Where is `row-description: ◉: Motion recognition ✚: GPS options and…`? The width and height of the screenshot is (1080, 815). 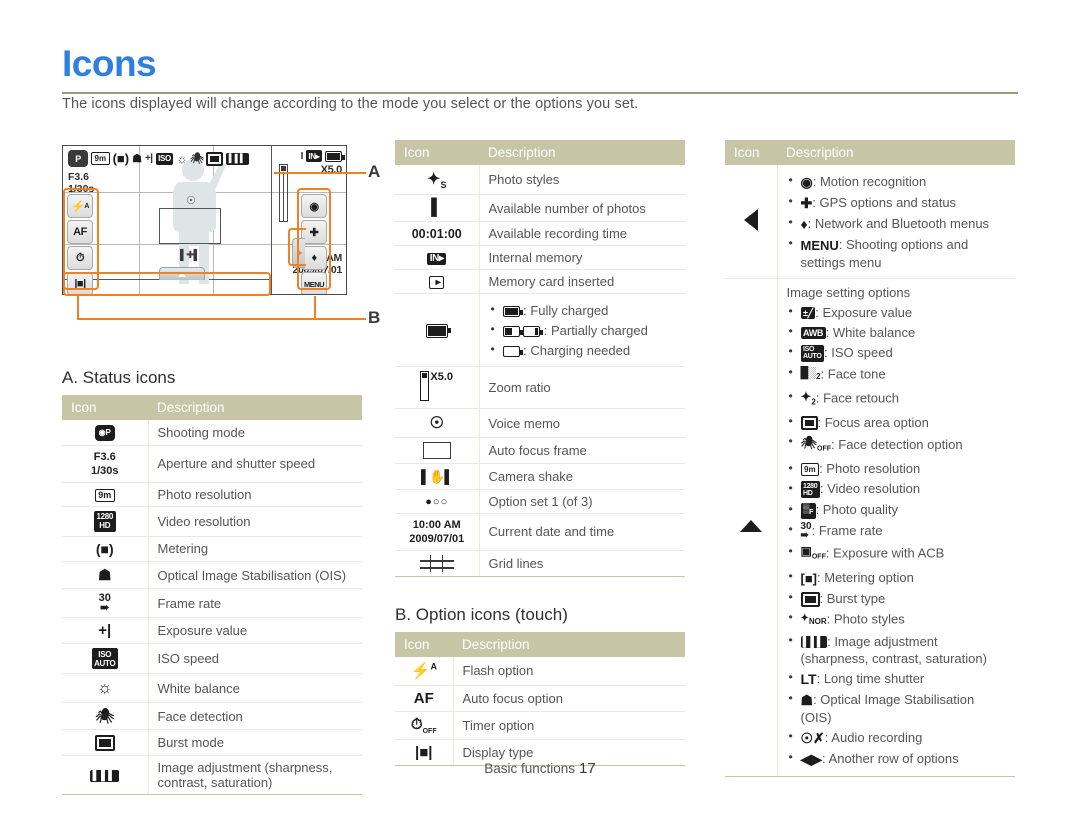 row-description: ◉: Motion recognition ✚: GPS options and… is located at coordinates (896, 222).